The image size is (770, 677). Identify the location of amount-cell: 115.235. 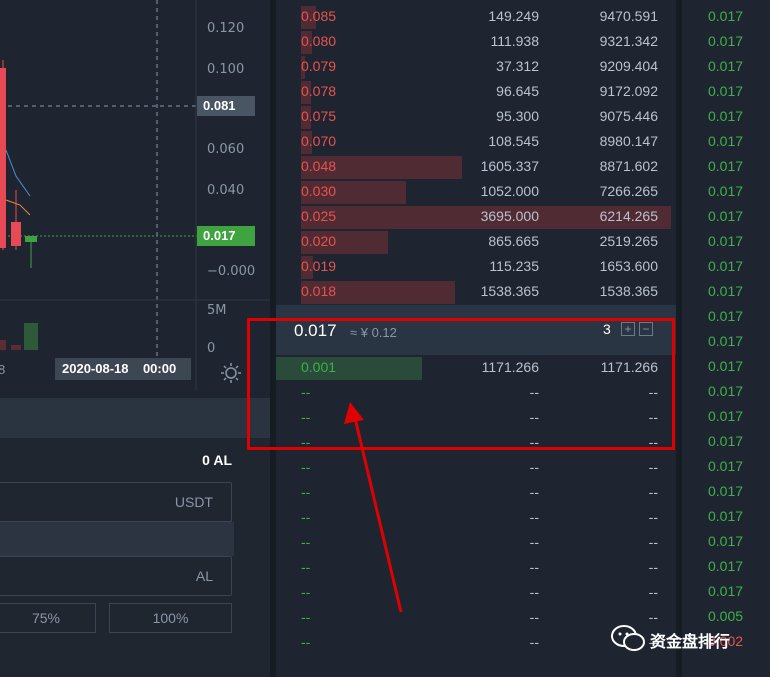
(514, 266).